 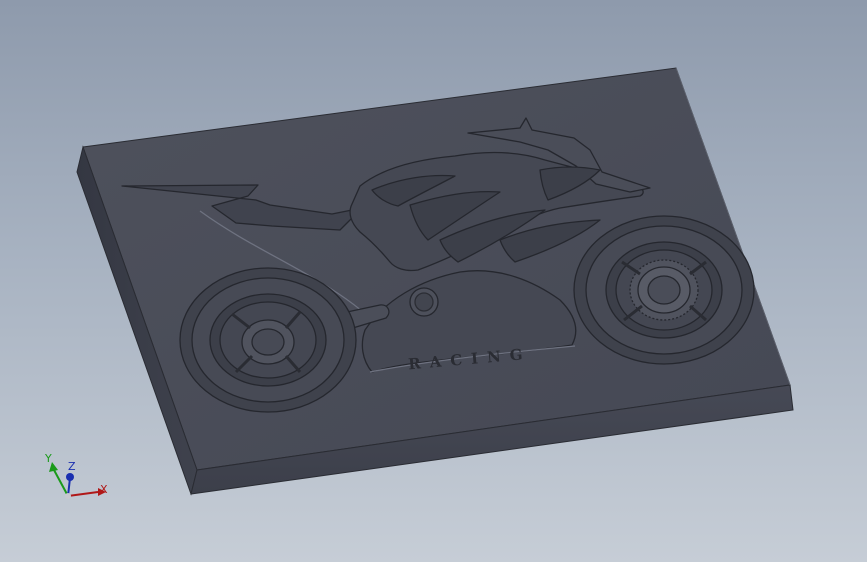 What do you see at coordinates (83, 494) in the screenshot?
I see `x-axis-line` at bounding box center [83, 494].